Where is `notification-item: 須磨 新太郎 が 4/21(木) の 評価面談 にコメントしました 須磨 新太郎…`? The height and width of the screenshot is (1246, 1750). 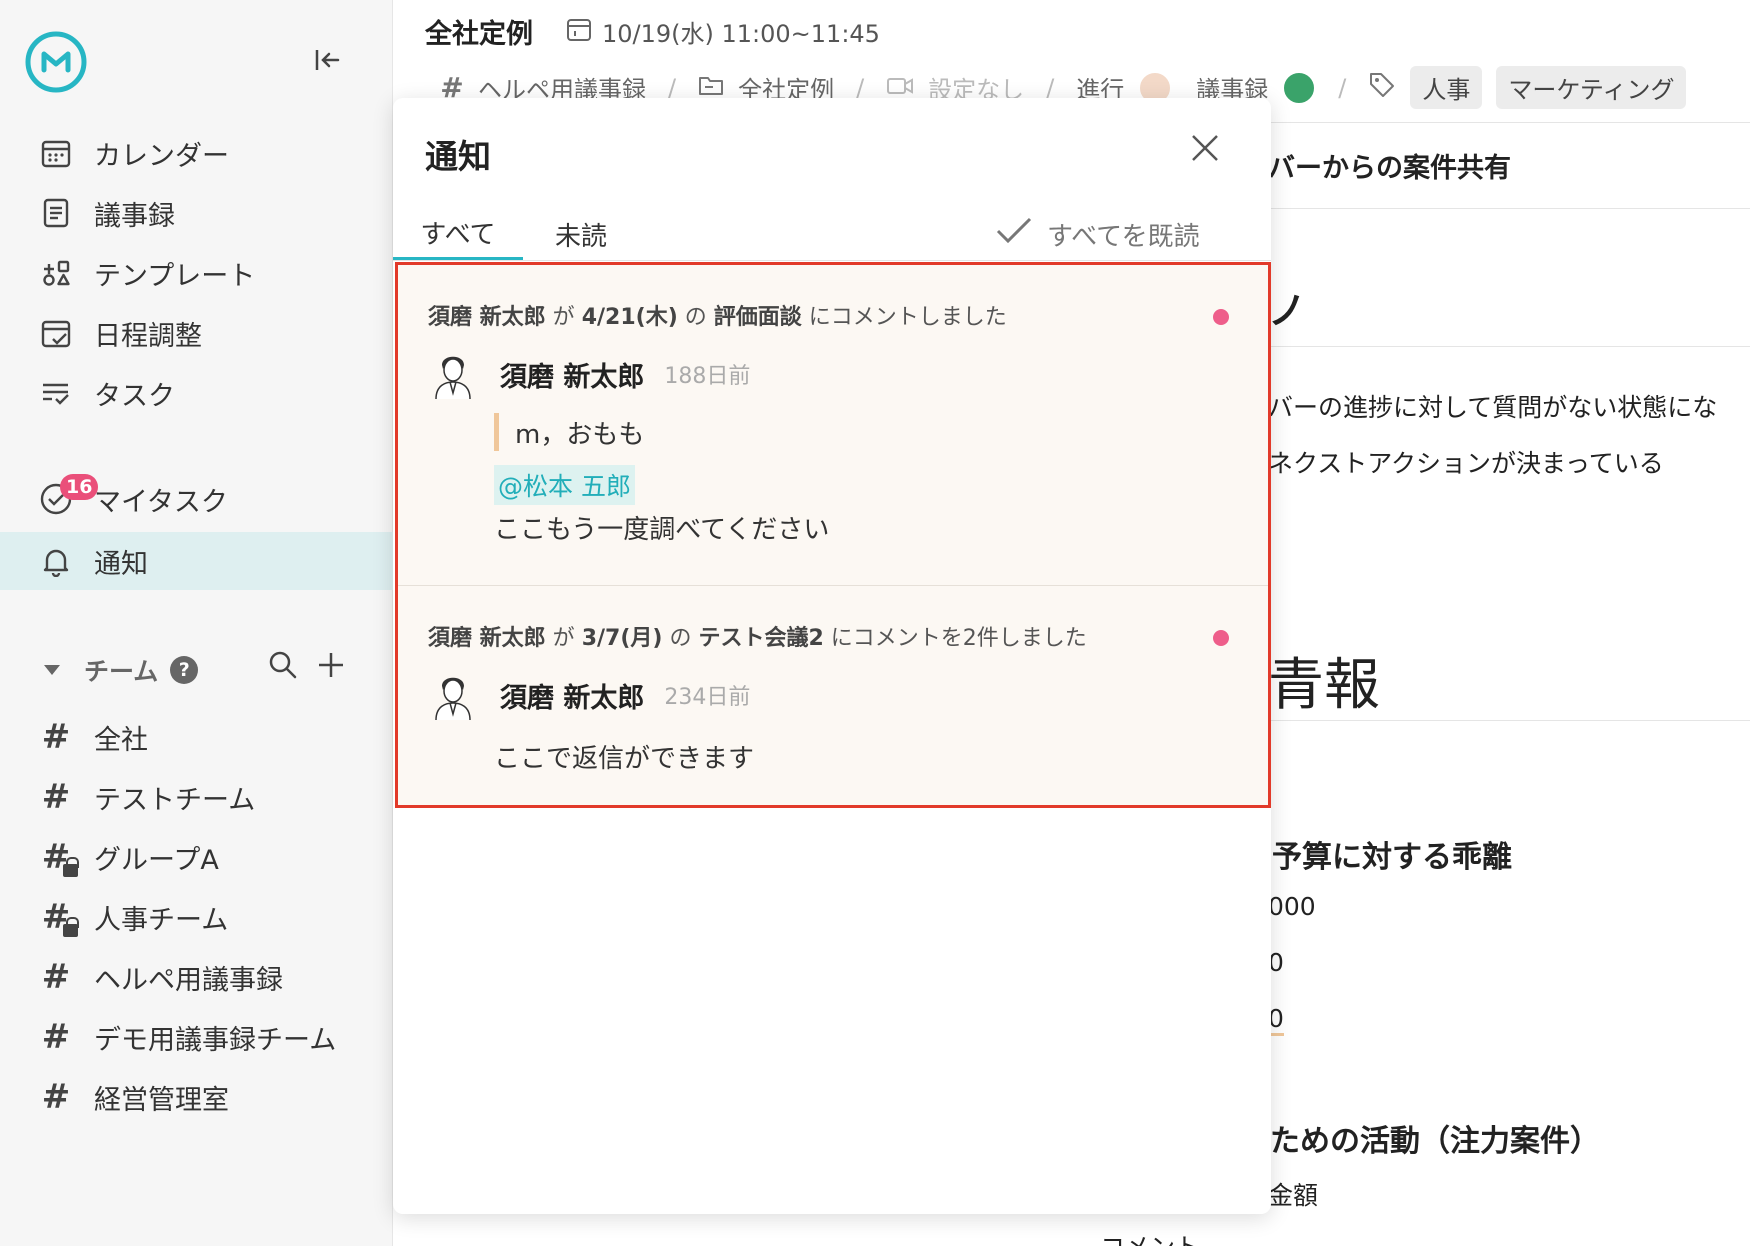
notification-item: 須磨 新太郎 が 4/21(木) の 評価面談 にコメントしました 須磨 新太郎… is located at coordinates (833, 425).